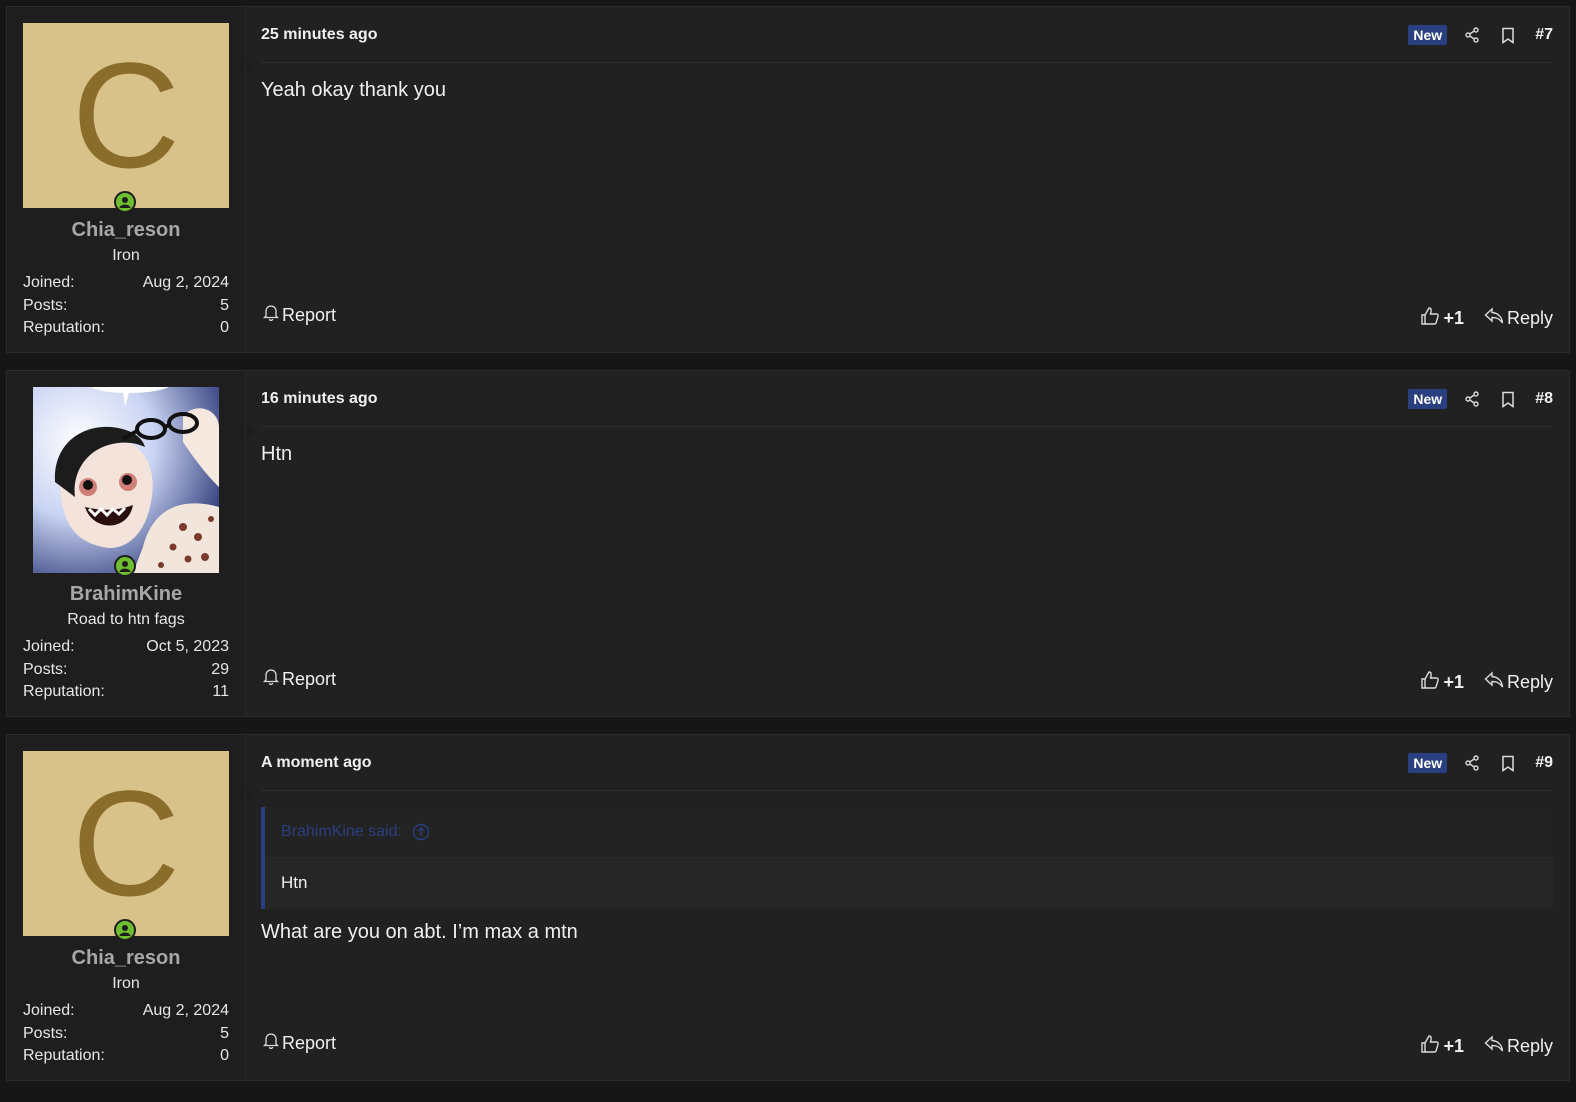 Image resolution: width=1576 pixels, height=1102 pixels. I want to click on quote-block: BrahimKine said: Htn, so click(907, 858).